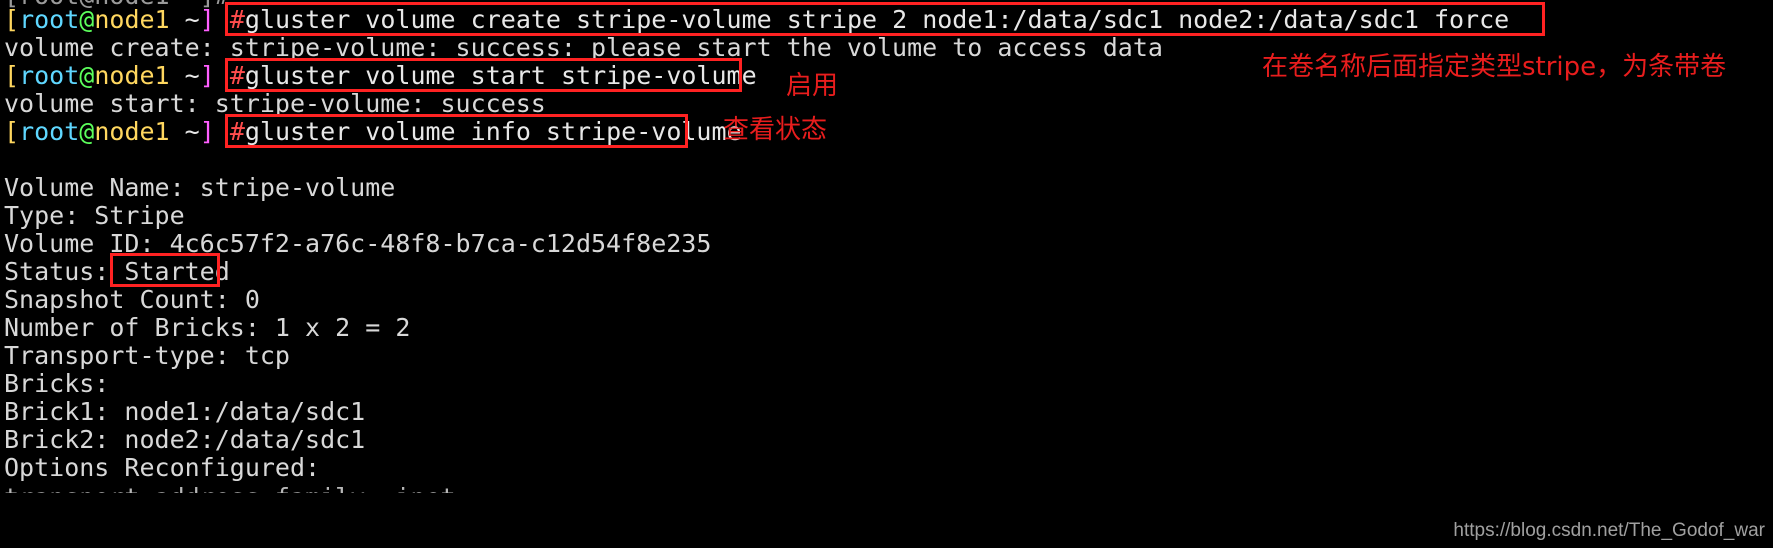 The width and height of the screenshot is (1773, 548). Describe the element at coordinates (64, 271) in the screenshot. I see `status-label: Status:` at that location.